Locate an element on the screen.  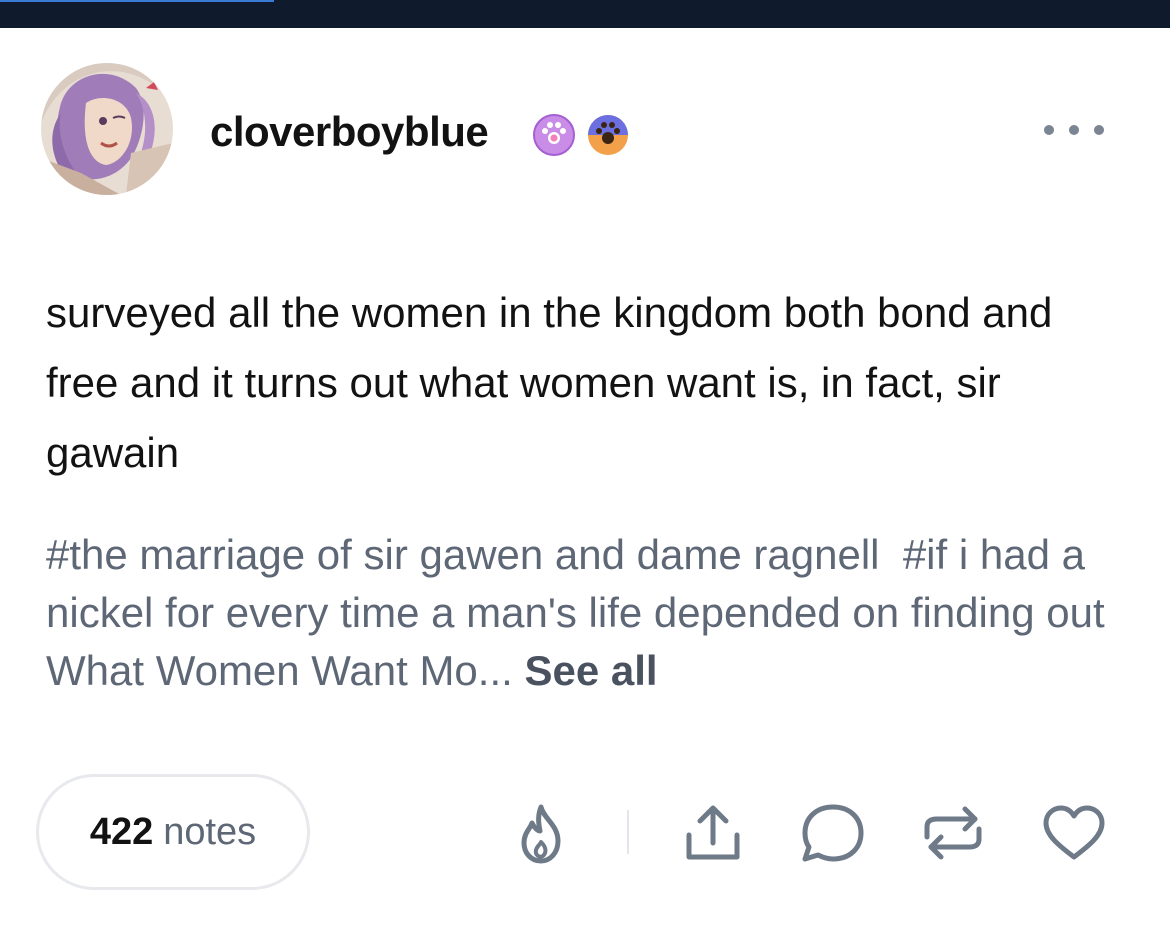
loading-progress-bar is located at coordinates (137, 1).